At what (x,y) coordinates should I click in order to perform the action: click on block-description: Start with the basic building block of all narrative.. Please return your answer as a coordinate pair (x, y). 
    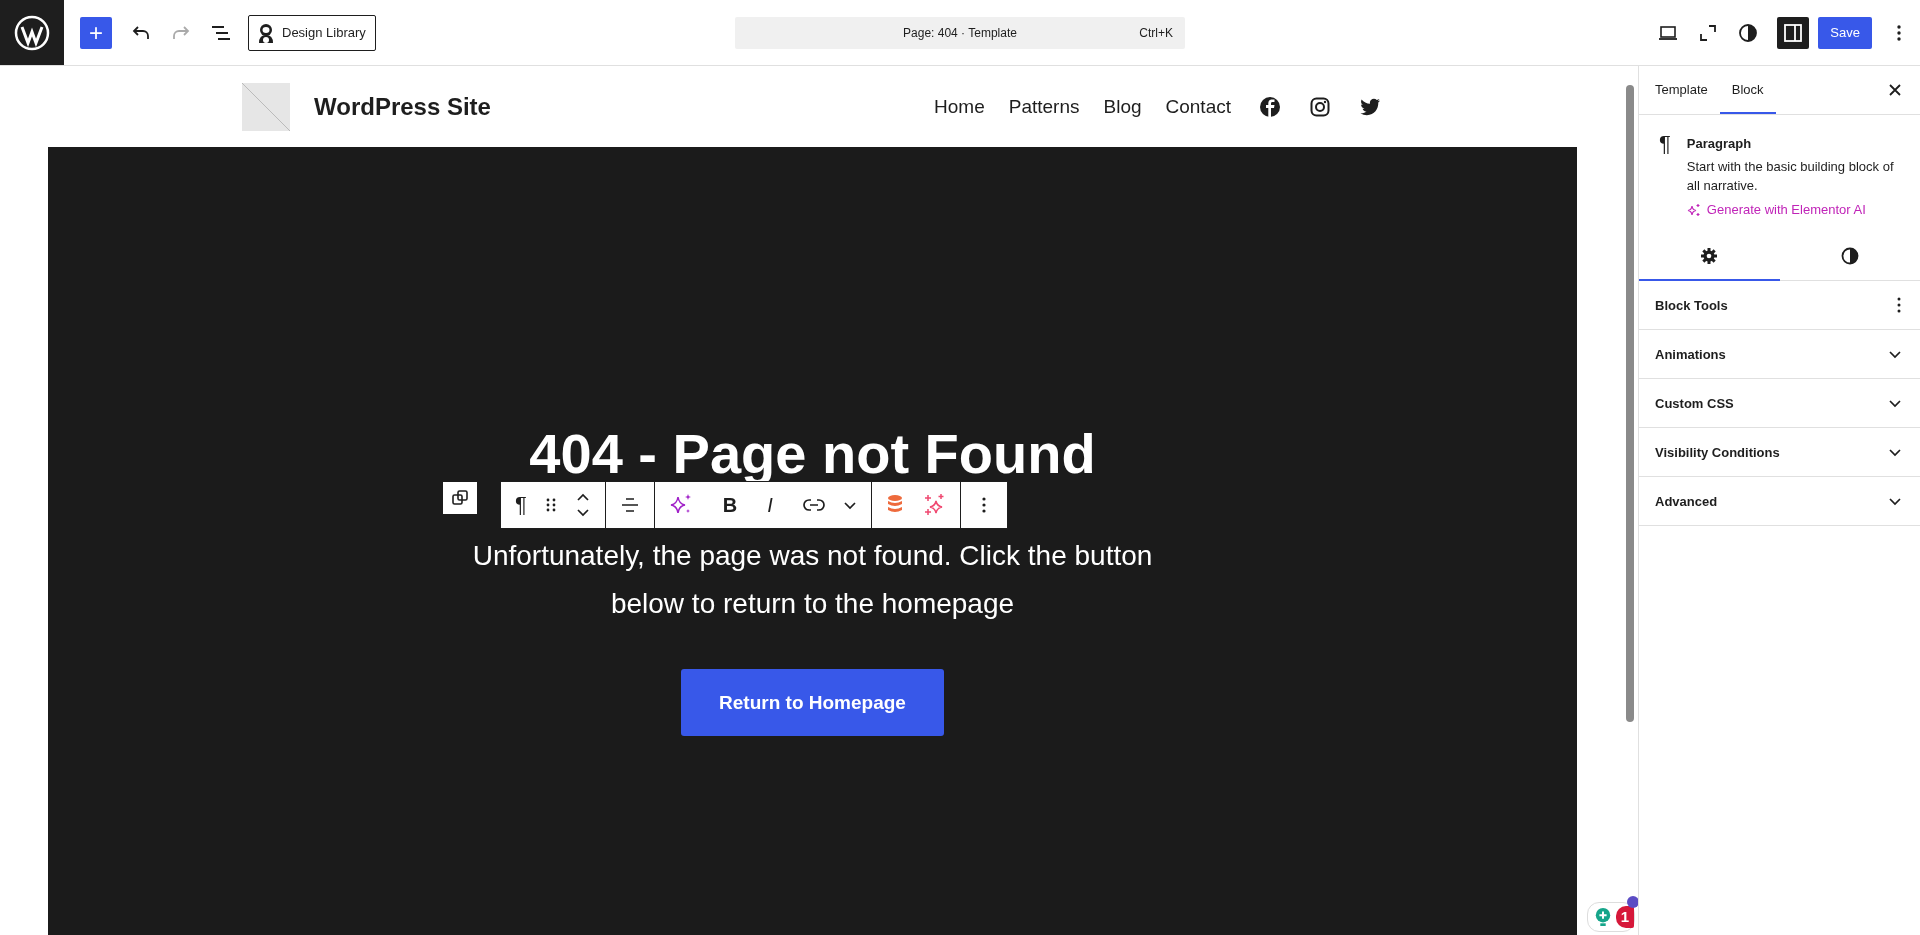
    Looking at the image, I should click on (1790, 176).